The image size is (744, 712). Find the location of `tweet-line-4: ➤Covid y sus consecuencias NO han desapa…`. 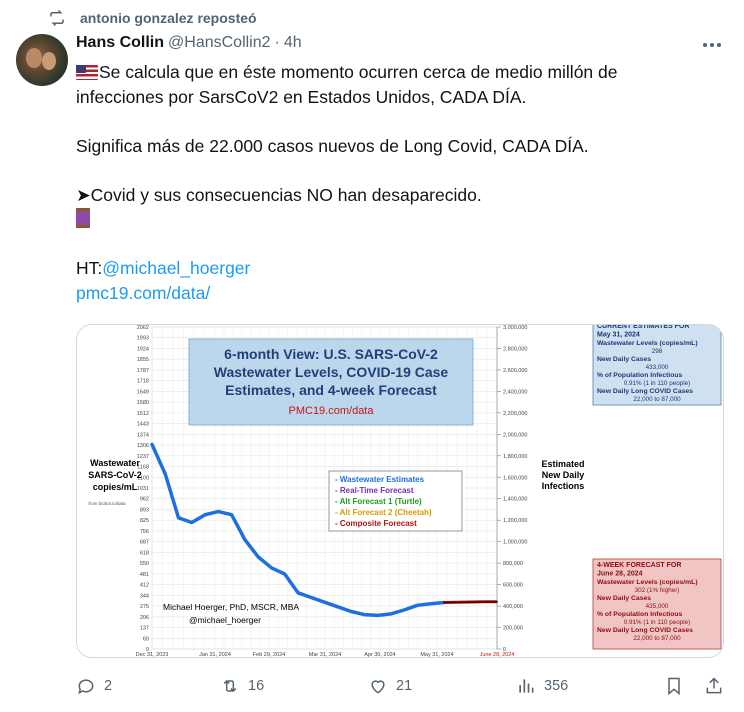

tweet-line-4: ➤Covid y sus consecuencias NO han desapa… is located at coordinates (279, 194).